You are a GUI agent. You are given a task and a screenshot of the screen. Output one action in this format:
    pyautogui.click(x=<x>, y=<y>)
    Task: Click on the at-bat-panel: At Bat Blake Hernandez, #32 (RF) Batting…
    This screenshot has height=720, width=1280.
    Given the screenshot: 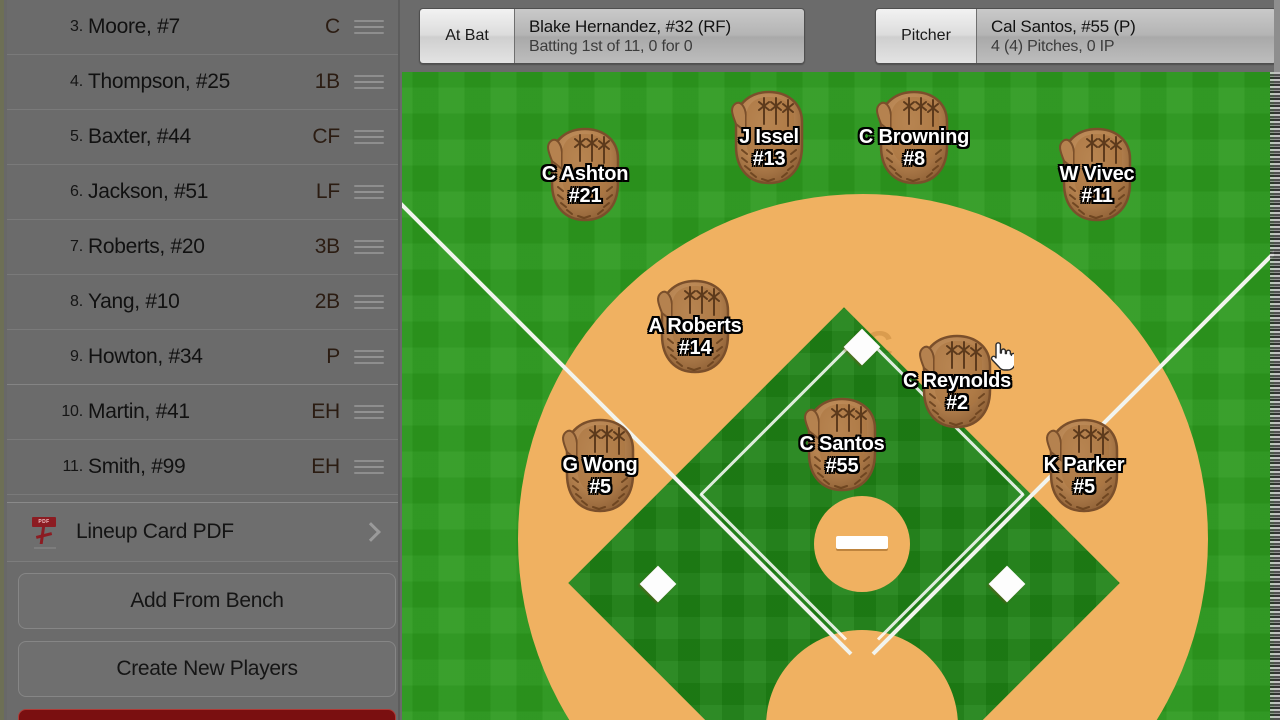 What is the action you would take?
    pyautogui.click(x=612, y=36)
    